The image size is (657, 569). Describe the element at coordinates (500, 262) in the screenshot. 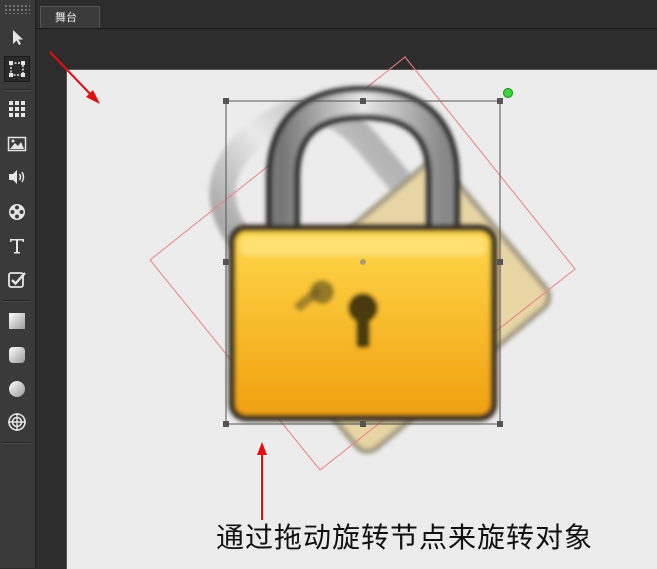

I see `resize-handle-e` at that location.